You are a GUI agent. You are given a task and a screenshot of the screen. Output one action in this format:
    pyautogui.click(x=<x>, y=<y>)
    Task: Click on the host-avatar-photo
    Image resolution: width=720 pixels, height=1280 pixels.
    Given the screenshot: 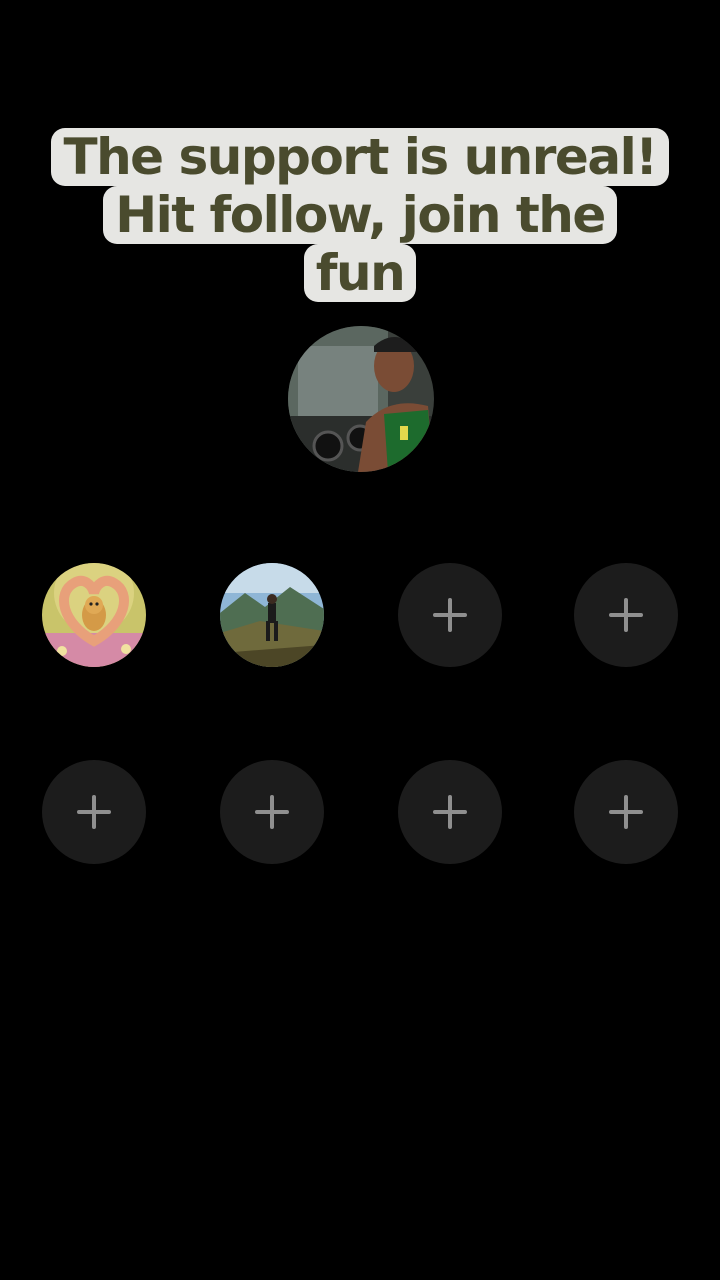 What is the action you would take?
    pyautogui.click(x=361, y=399)
    